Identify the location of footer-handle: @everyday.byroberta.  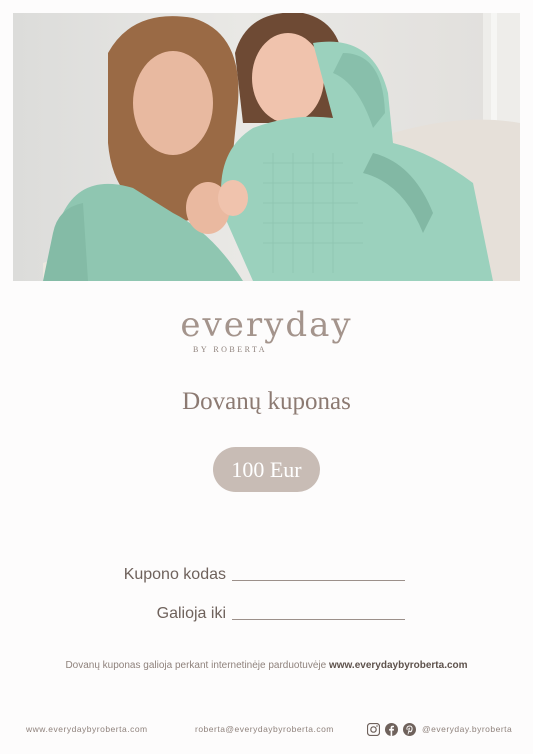
(467, 729).